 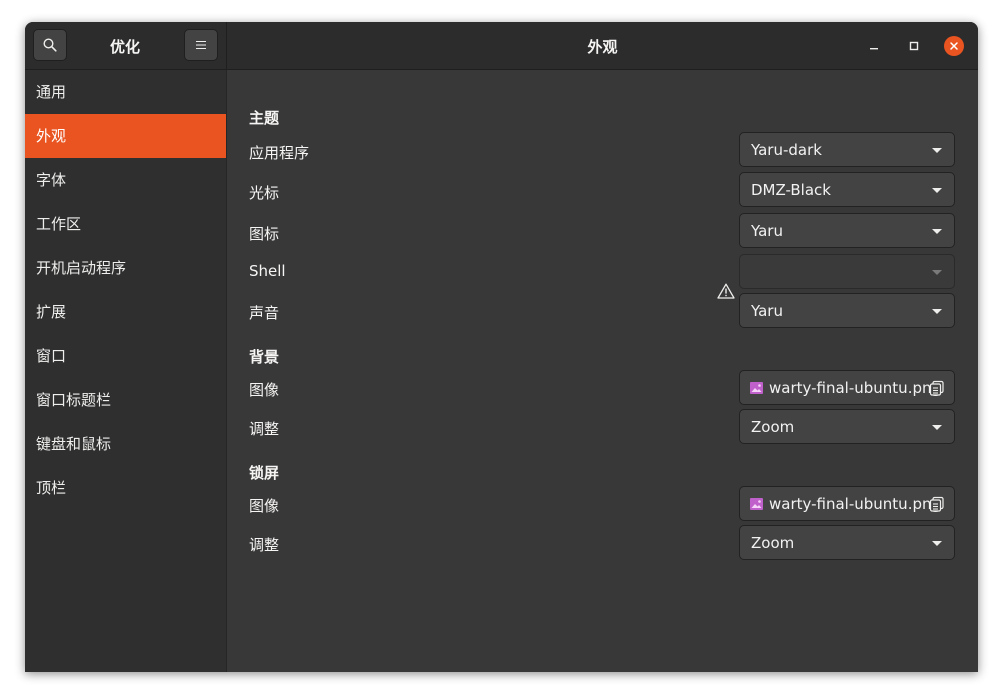 What do you see at coordinates (791, 189) in the screenshot?
I see `cursor-theme-value: DMZ-Black` at bounding box center [791, 189].